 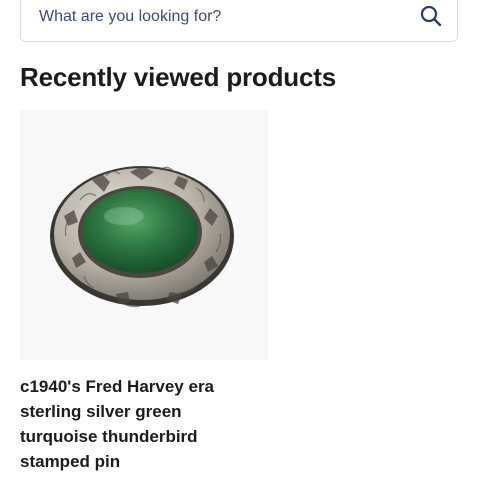 What do you see at coordinates (431, 16) in the screenshot?
I see `search-icon` at bounding box center [431, 16].